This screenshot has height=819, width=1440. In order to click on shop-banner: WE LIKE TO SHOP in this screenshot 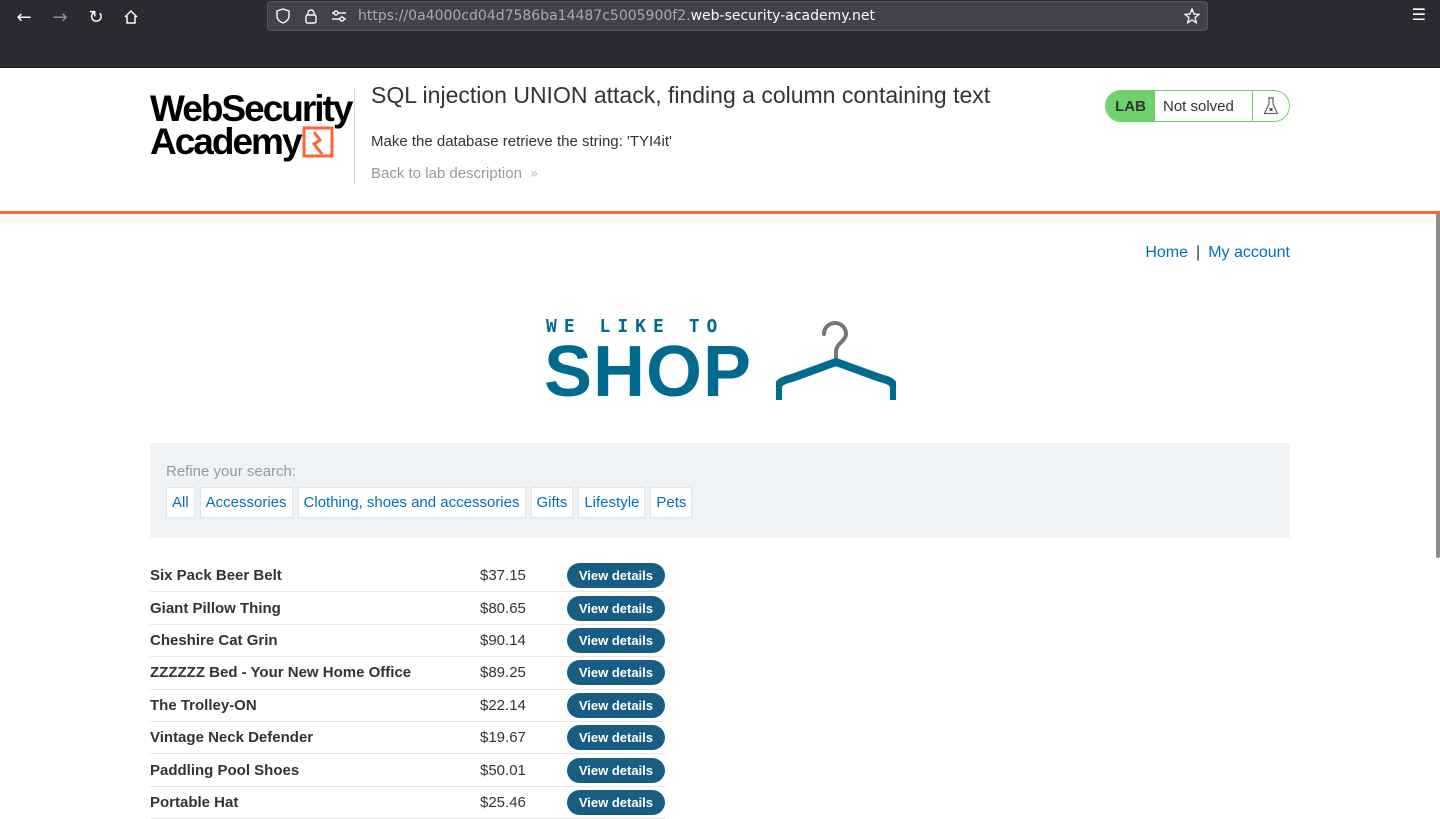, I will do `click(720, 363)`.